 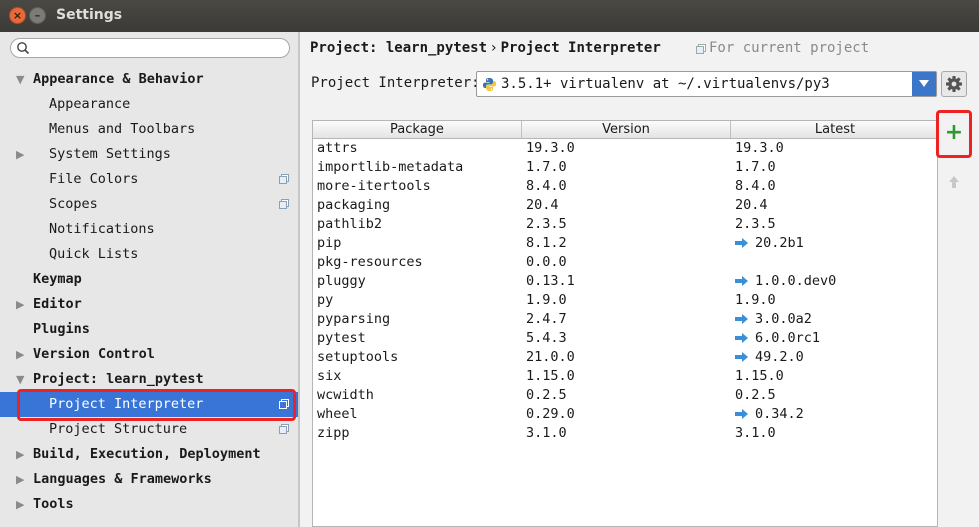 I want to click on sidebar-item-label: Scopes, so click(x=73, y=204).